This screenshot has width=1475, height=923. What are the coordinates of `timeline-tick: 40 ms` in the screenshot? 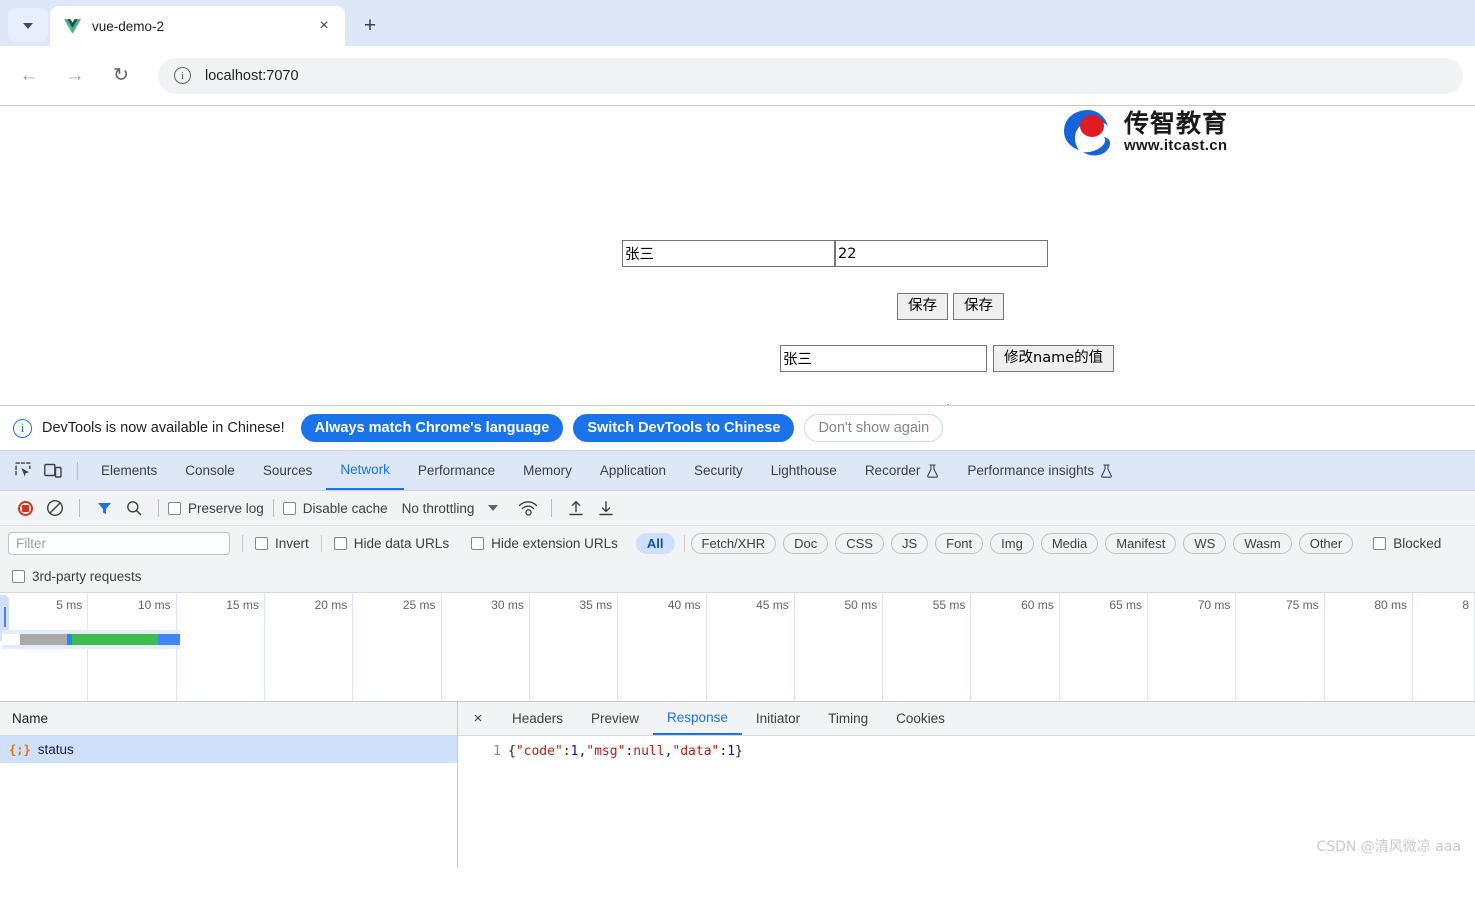 It's located at (662, 647).